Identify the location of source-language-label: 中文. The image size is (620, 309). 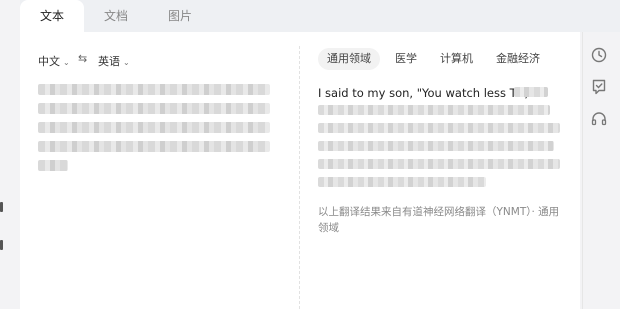
(49, 61).